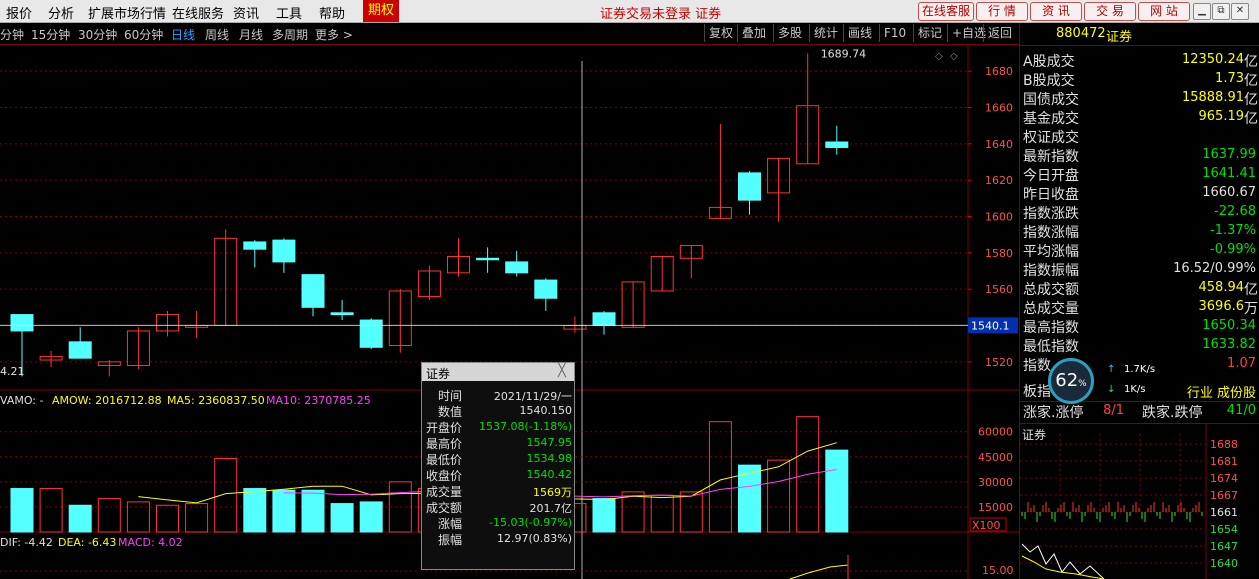  Describe the element at coordinates (1233, 249) in the screenshot. I see `stat-value: -0.99%` at that location.